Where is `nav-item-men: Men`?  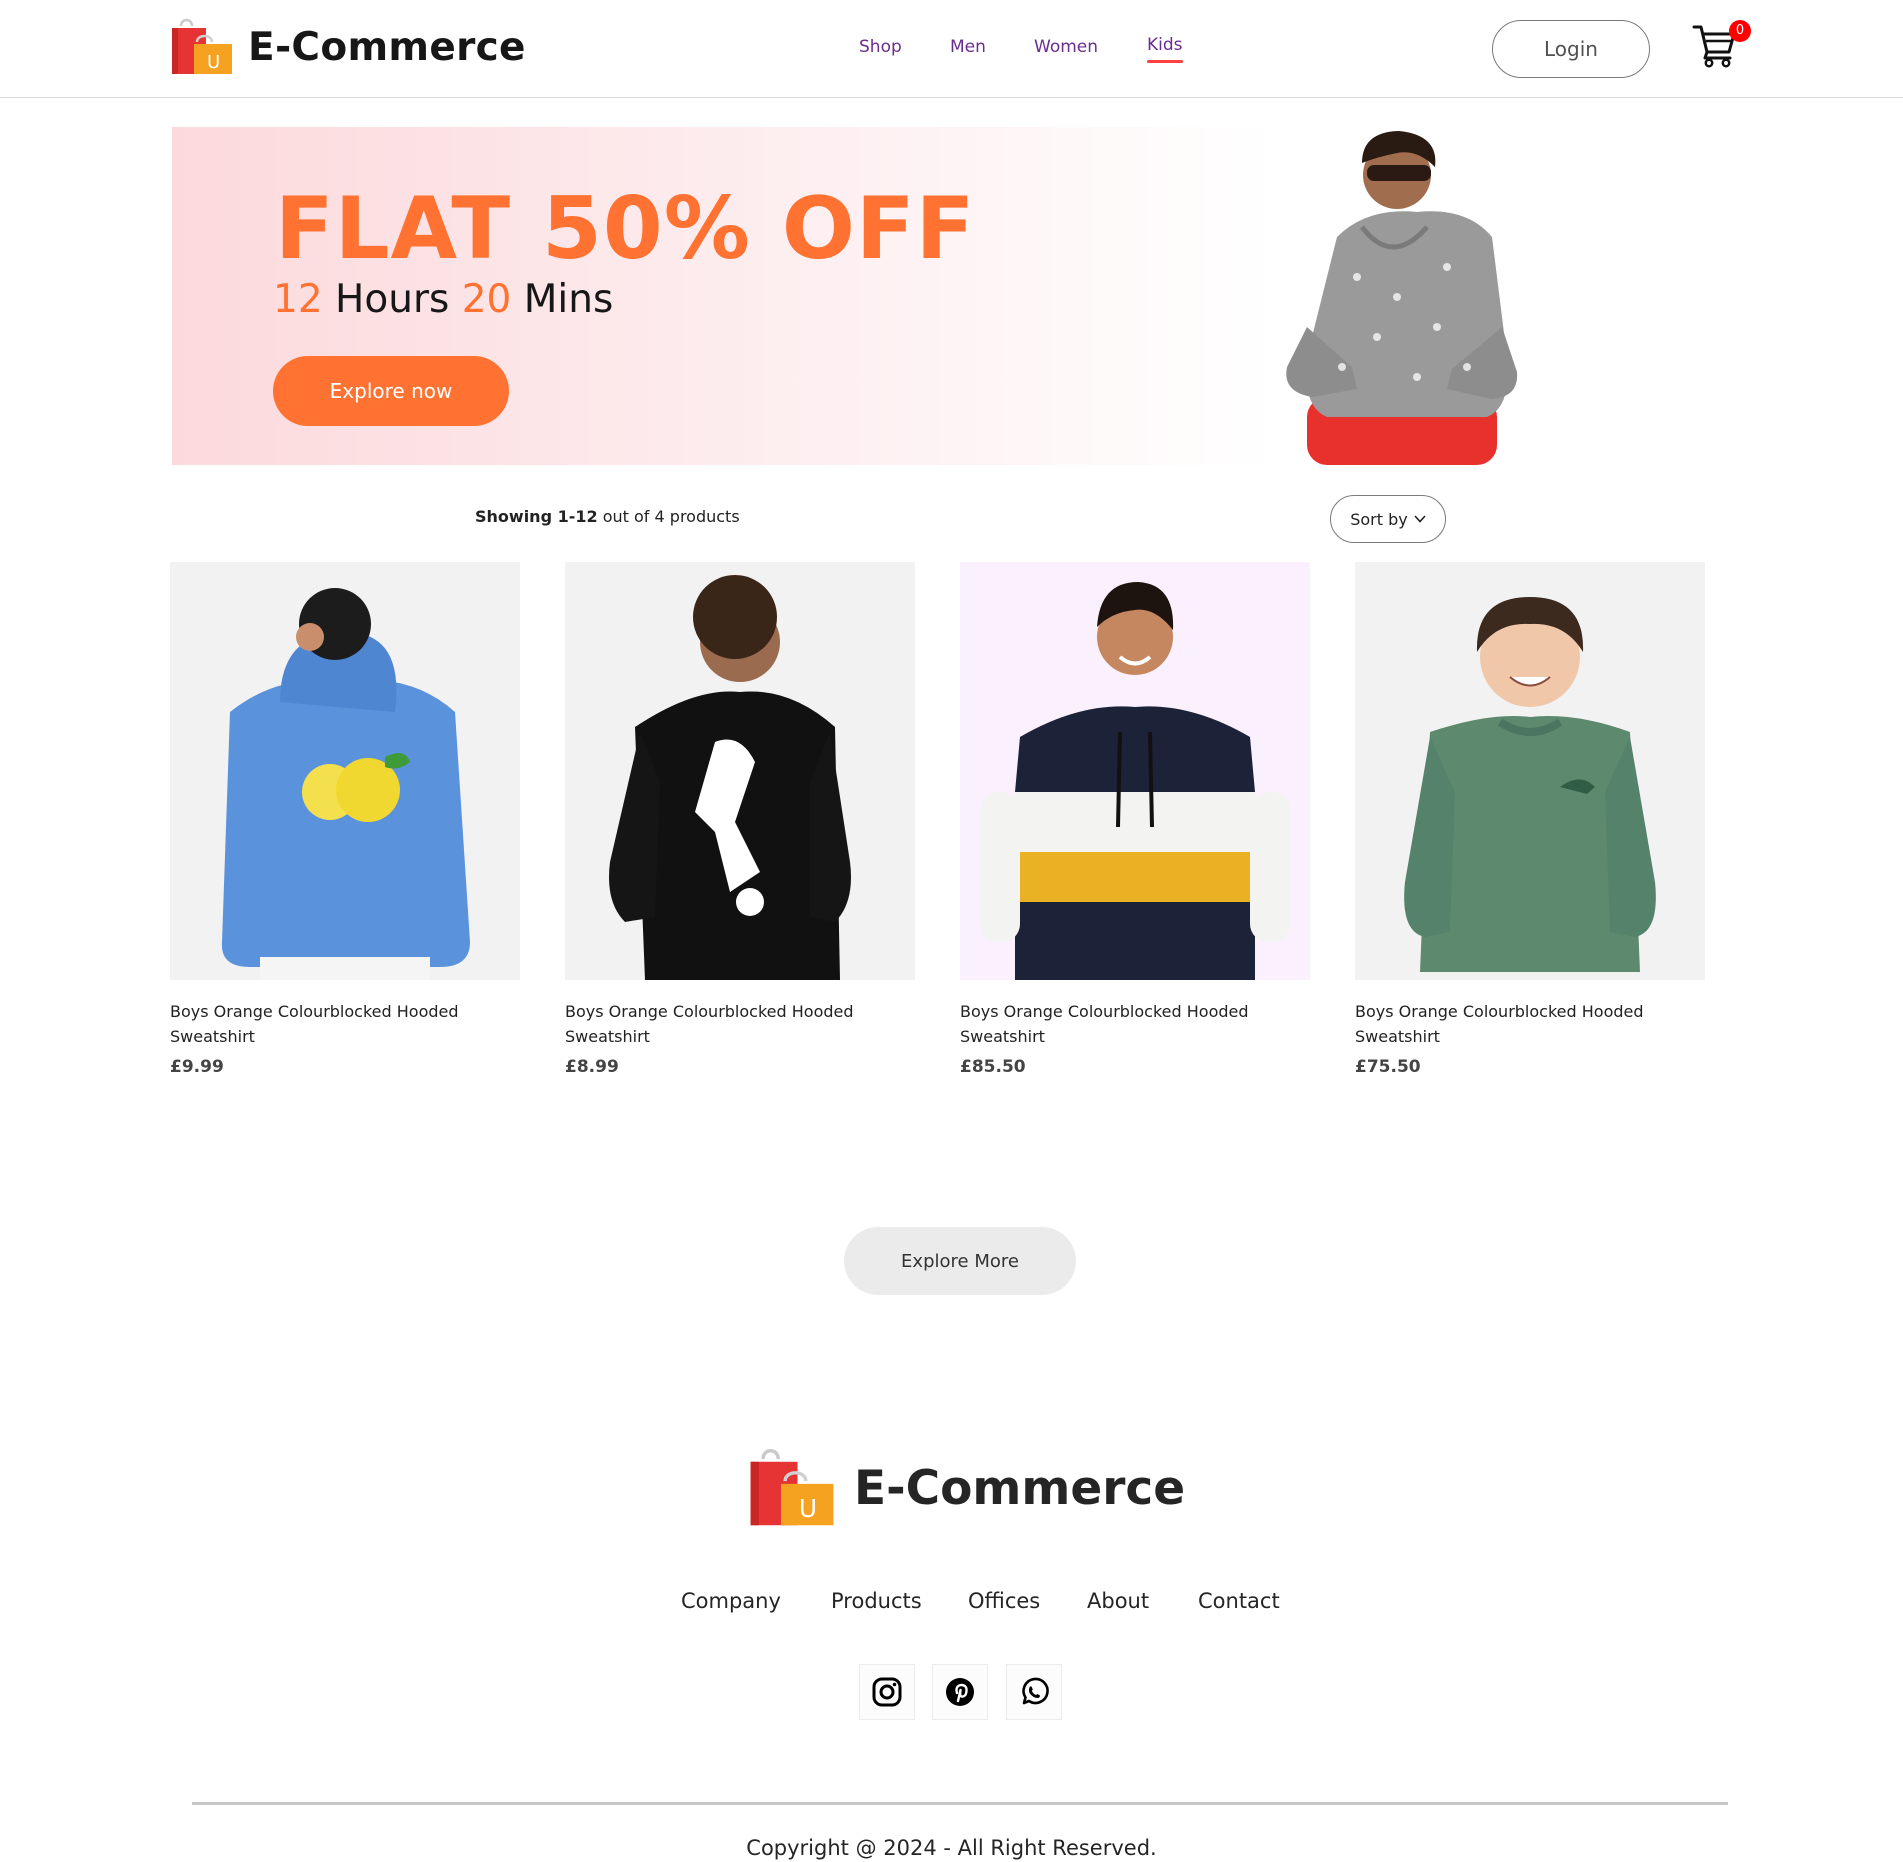 nav-item-men: Men is located at coordinates (968, 47).